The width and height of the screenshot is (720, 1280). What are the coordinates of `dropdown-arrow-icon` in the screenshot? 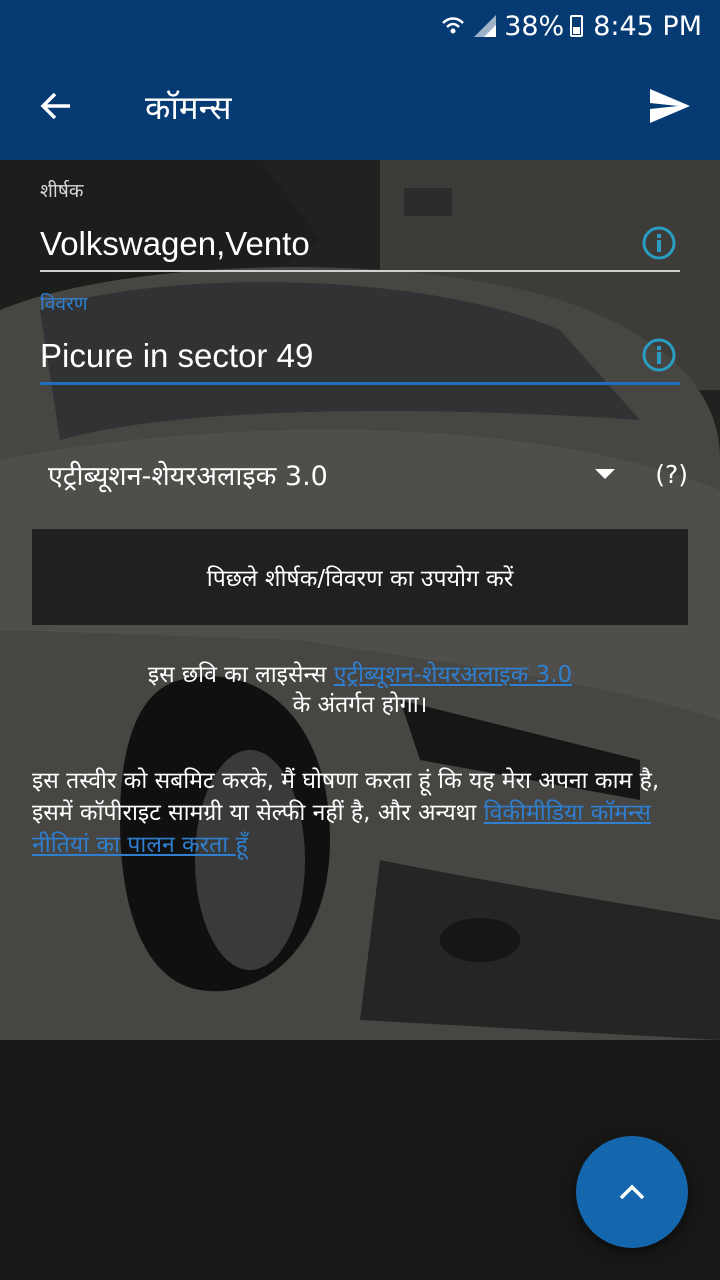 It's located at (605, 474).